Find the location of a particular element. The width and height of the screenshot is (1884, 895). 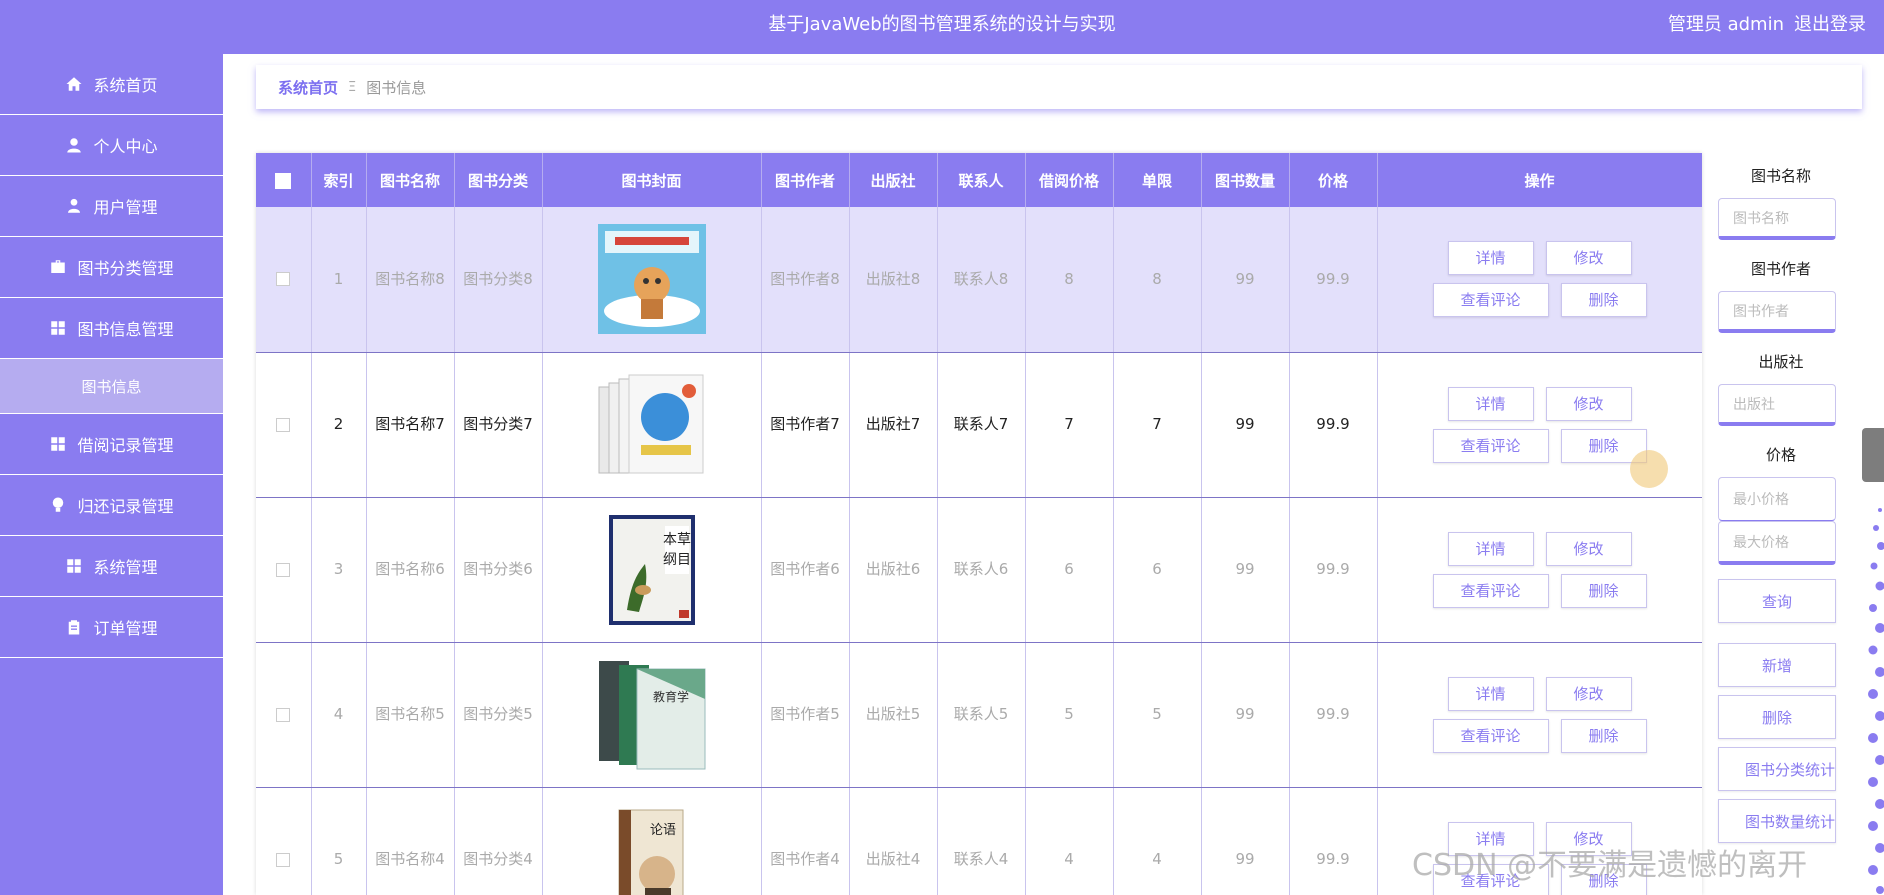

sidebar-item-profile: 个人中心 is located at coordinates (111, 145).